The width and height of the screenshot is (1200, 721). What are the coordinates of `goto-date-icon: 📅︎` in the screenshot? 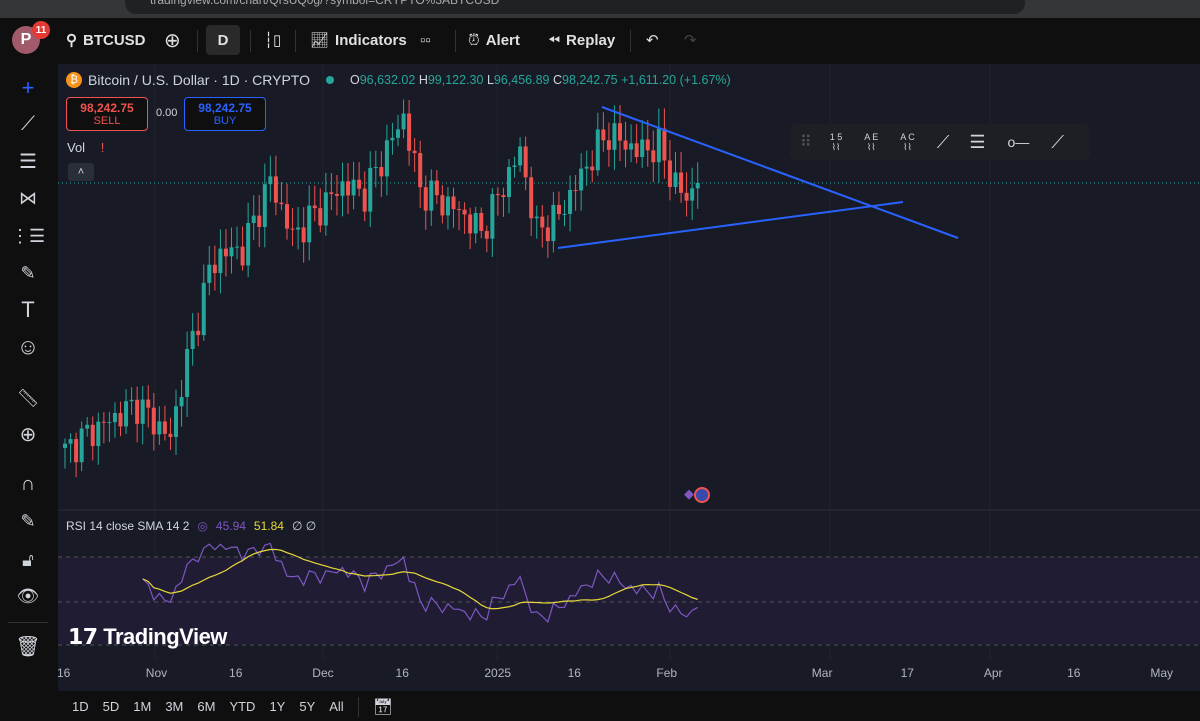 It's located at (383, 707).